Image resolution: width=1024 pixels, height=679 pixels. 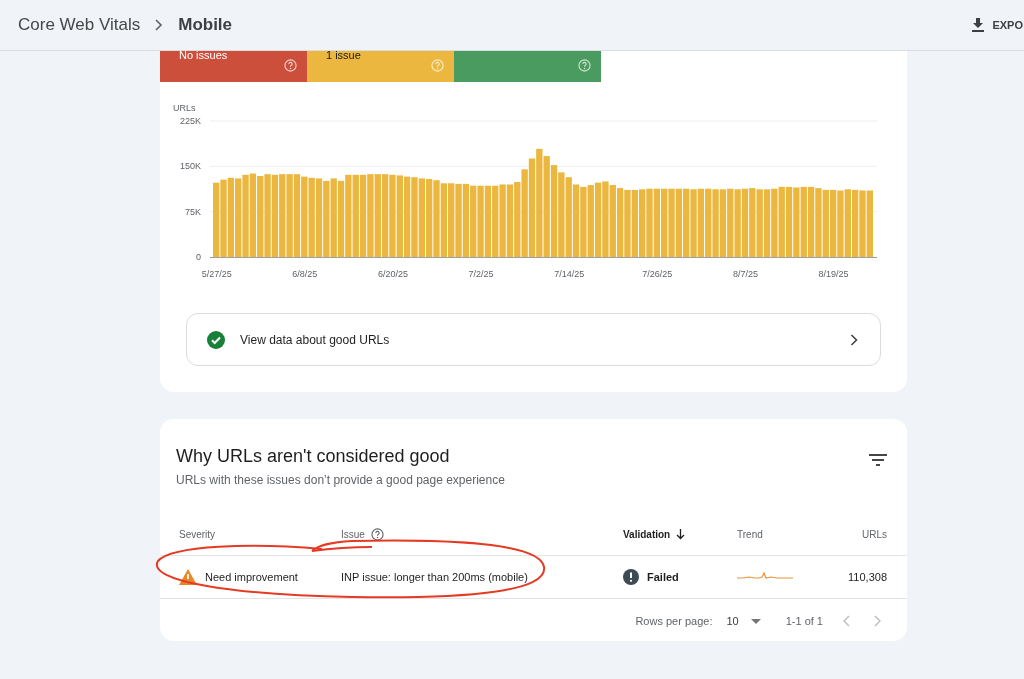 What do you see at coordinates (867, 577) in the screenshot?
I see `table-cell: 110,308` at bounding box center [867, 577].